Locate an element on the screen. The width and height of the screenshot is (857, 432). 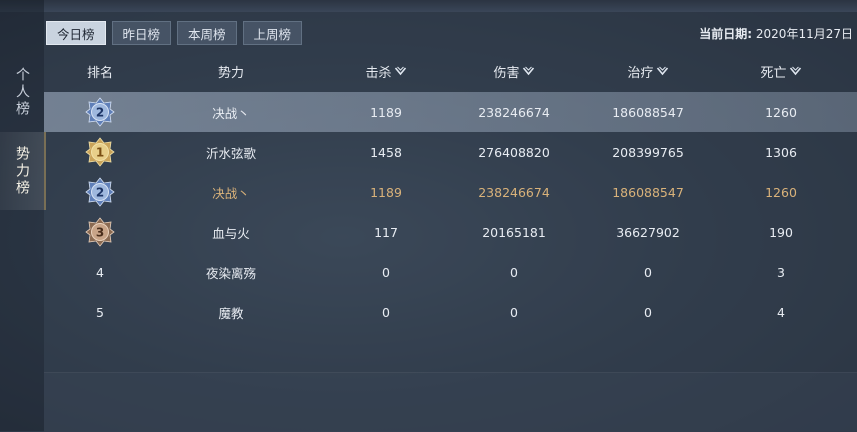
date-label: 当前日期: is located at coordinates (726, 34).